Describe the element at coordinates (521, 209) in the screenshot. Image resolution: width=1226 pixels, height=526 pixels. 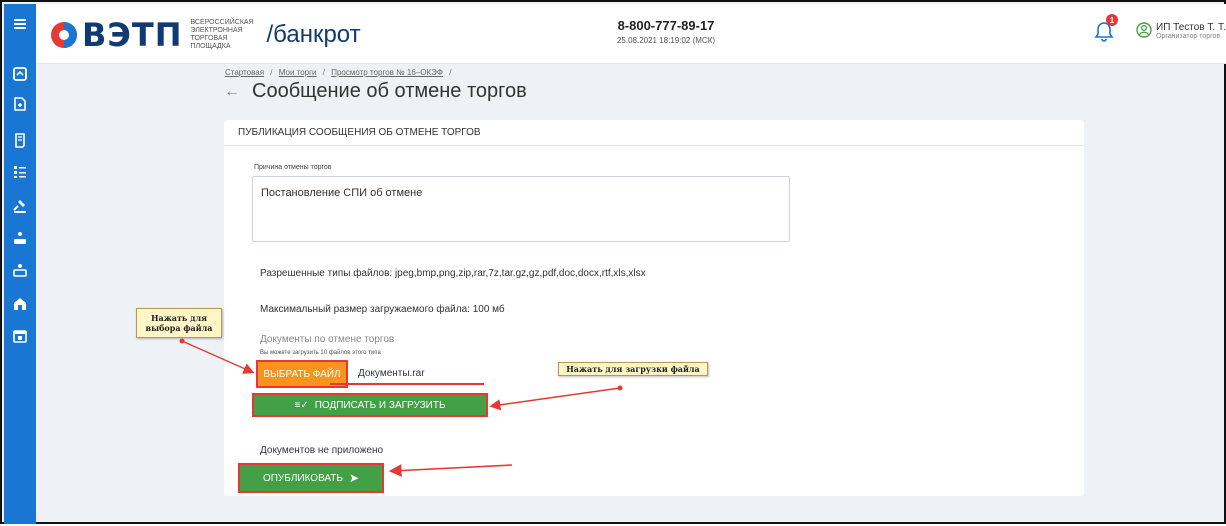
I see `reason-textarea: Постановление СПИ об отмене` at that location.